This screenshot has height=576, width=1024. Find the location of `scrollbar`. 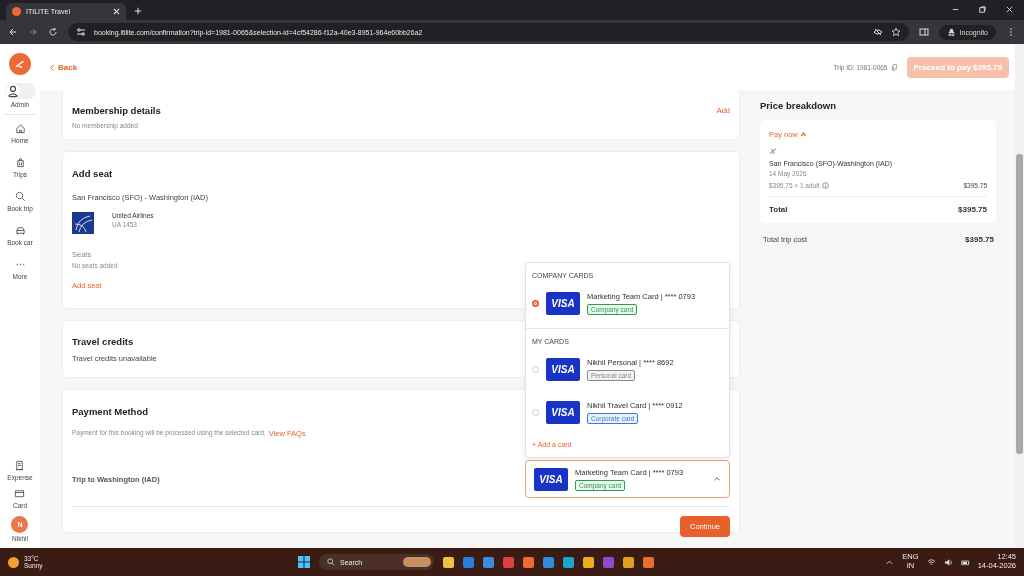

scrollbar is located at coordinates (1019, 296).